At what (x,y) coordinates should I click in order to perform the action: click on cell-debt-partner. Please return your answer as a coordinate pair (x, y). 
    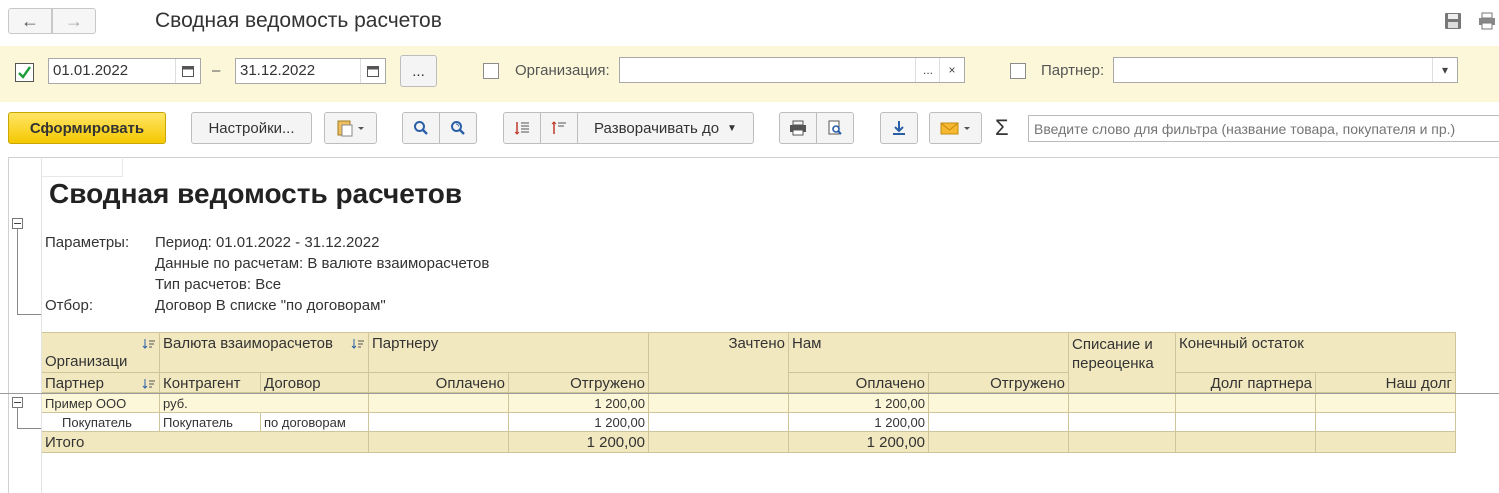
    Looking at the image, I should click on (1246, 403).